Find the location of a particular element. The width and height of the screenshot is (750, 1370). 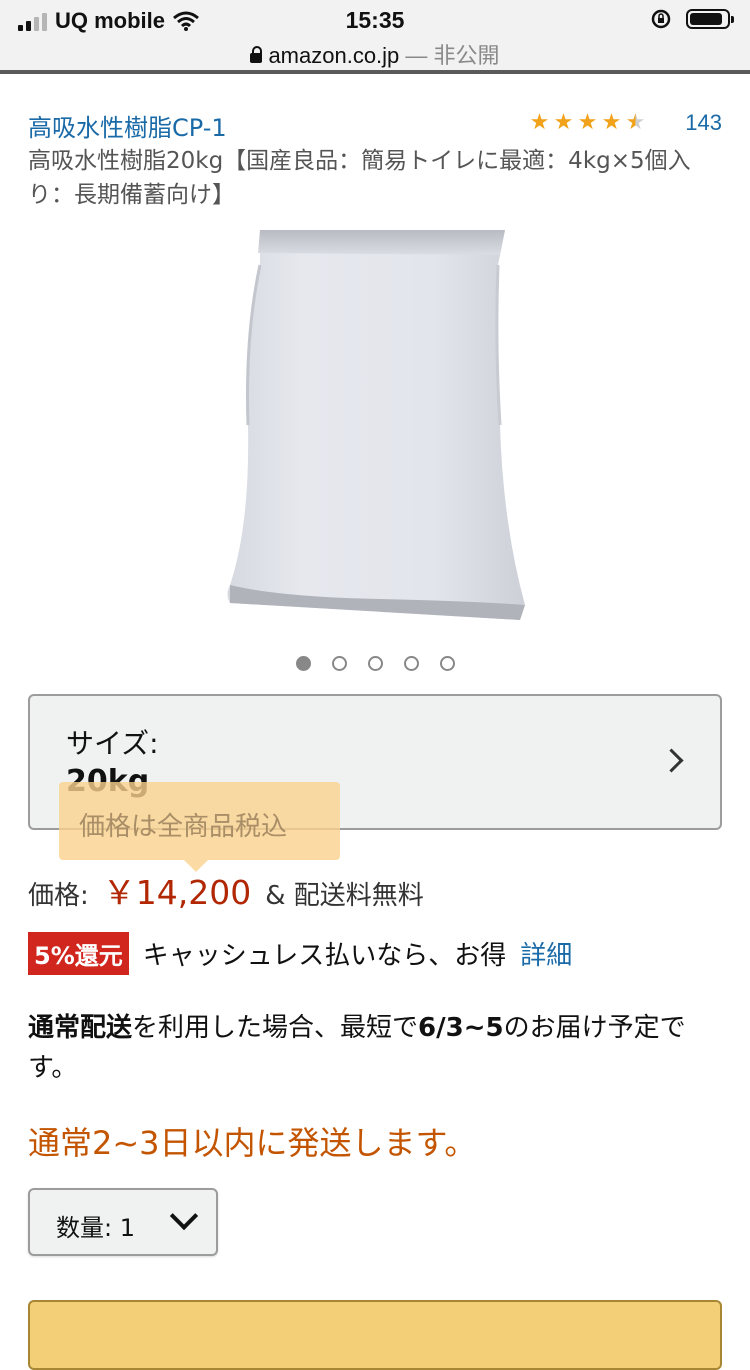

quantity-label: 数量: 1 is located at coordinates (95, 1228).